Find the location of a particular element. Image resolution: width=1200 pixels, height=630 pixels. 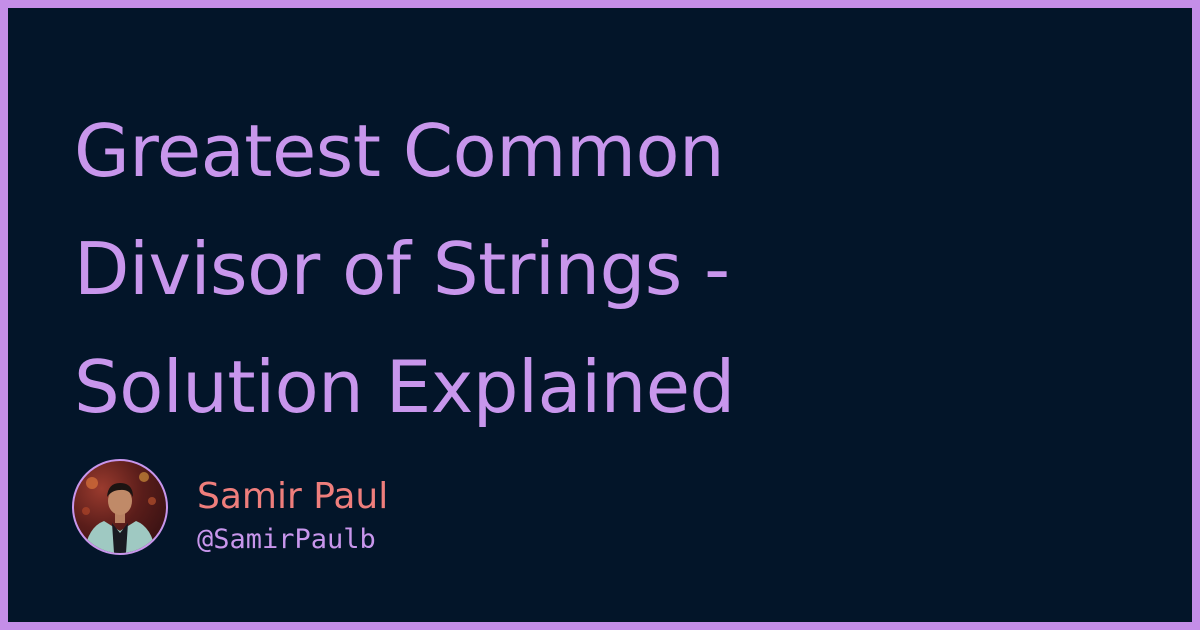

post-title-line-3: Solution Explained is located at coordinates (404, 387).